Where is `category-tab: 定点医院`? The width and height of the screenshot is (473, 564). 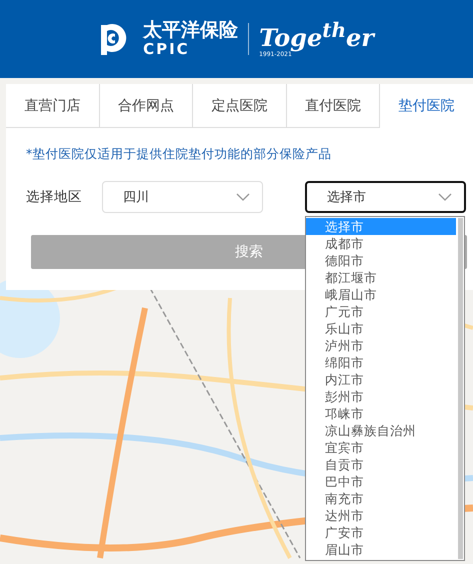 category-tab: 定点医院 is located at coordinates (240, 106).